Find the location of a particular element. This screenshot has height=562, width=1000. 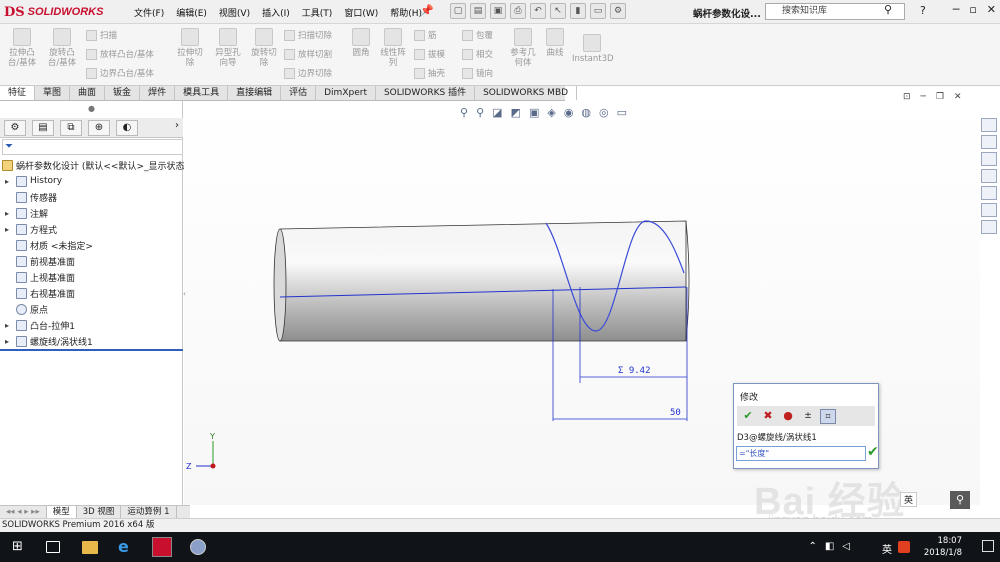

volume-icon: ◁ is located at coordinates (846, 546).